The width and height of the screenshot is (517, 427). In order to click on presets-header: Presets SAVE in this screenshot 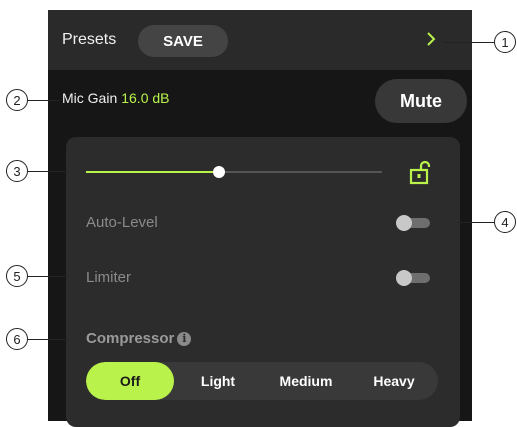, I will do `click(260, 40)`.